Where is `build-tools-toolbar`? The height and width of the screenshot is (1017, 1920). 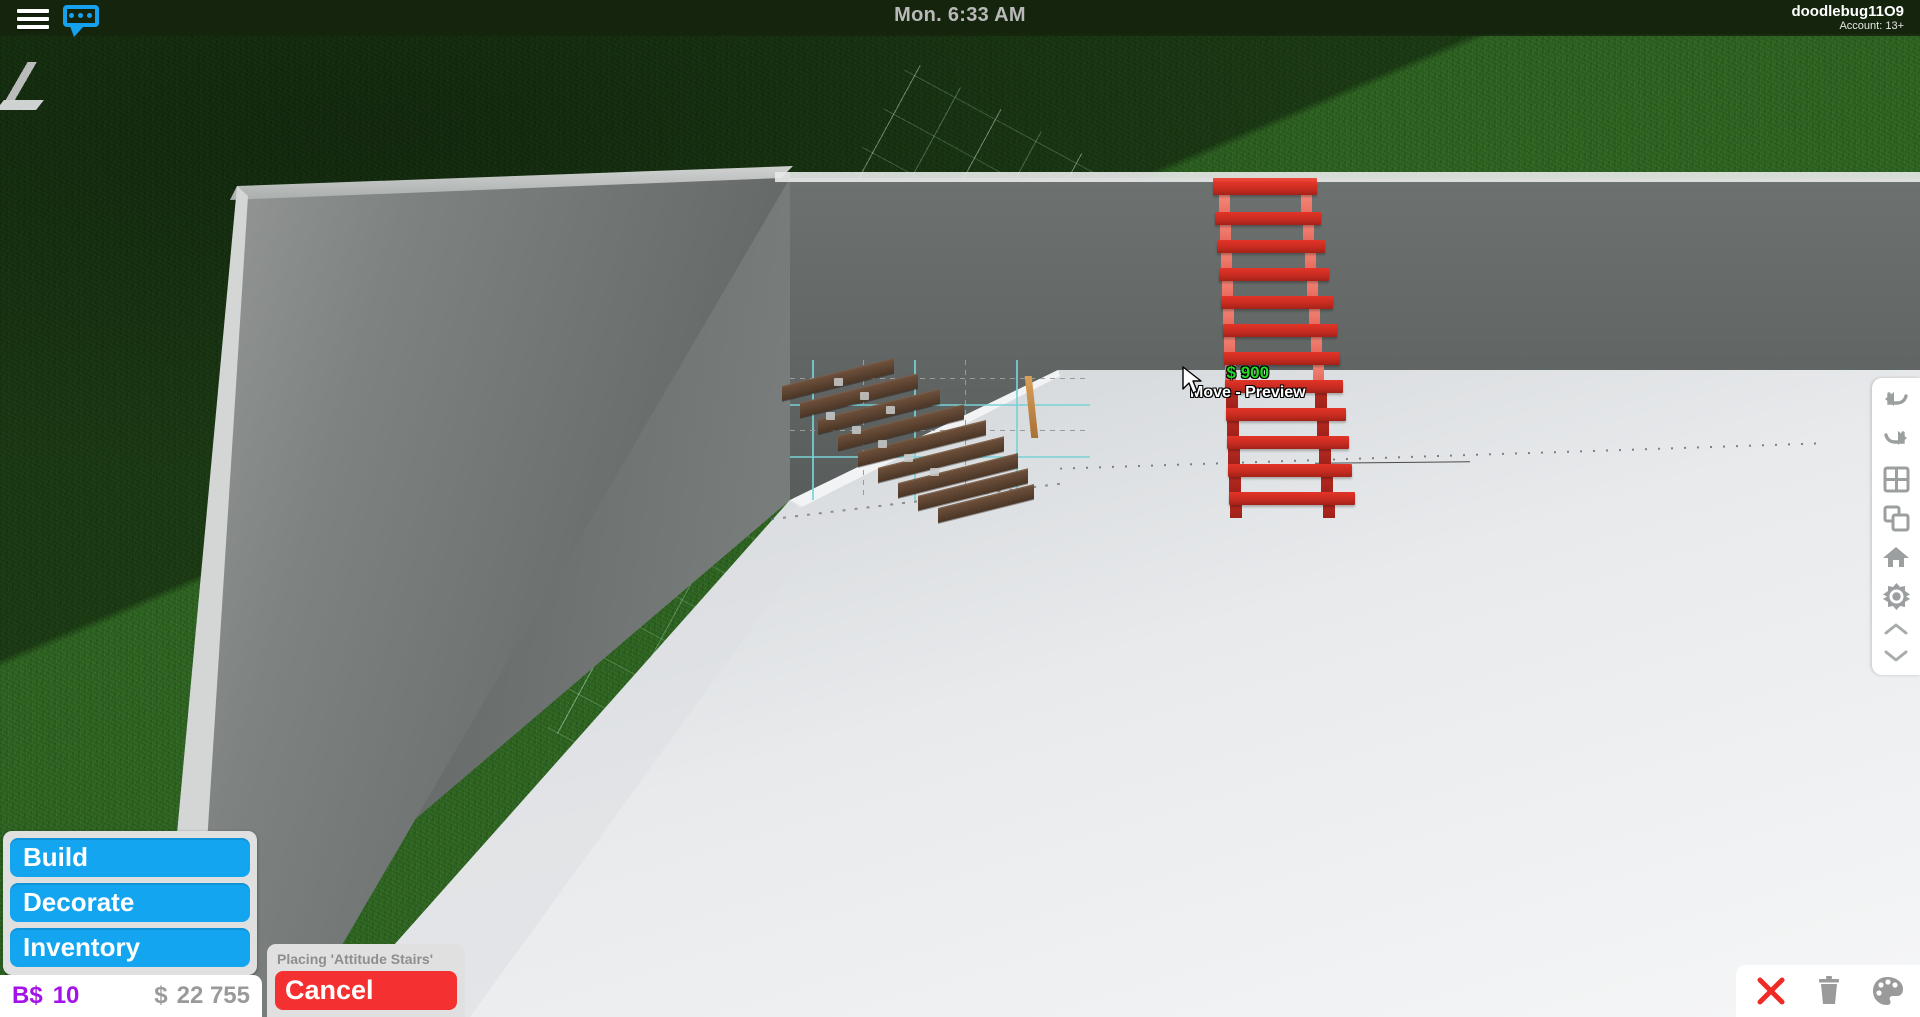
build-tools-toolbar is located at coordinates (1896, 526).